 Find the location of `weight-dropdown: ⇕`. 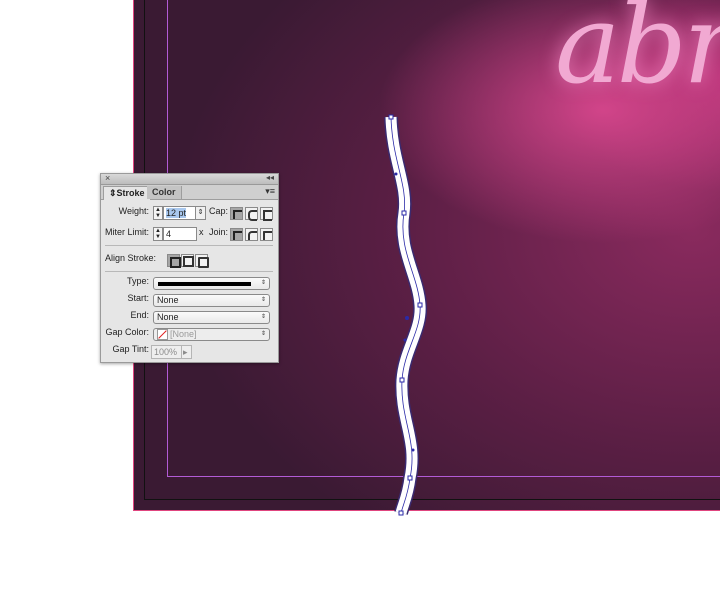

weight-dropdown: ⇕ is located at coordinates (200, 213).